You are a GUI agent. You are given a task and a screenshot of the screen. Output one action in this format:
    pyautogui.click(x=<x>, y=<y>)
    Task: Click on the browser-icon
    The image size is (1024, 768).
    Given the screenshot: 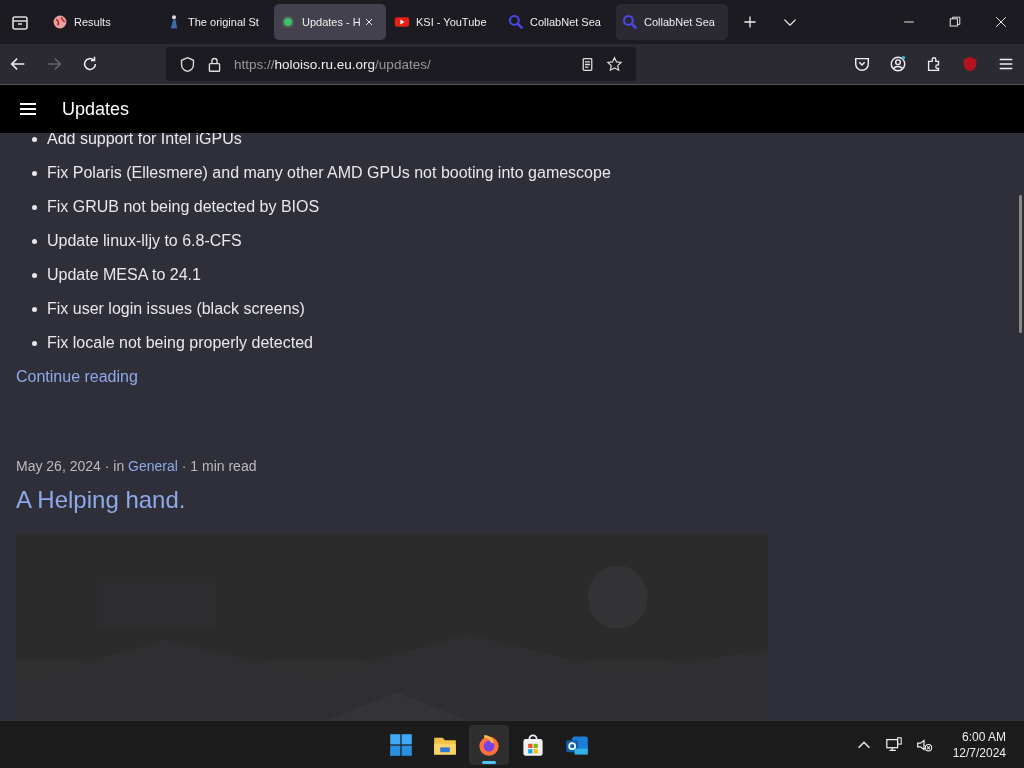 What is the action you would take?
    pyautogui.click(x=489, y=744)
    